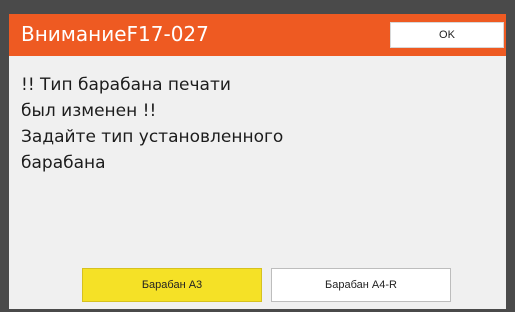  Describe the element at coordinates (126, 85) in the screenshot. I see `message-line-1: !! Тип барабана печати` at that location.